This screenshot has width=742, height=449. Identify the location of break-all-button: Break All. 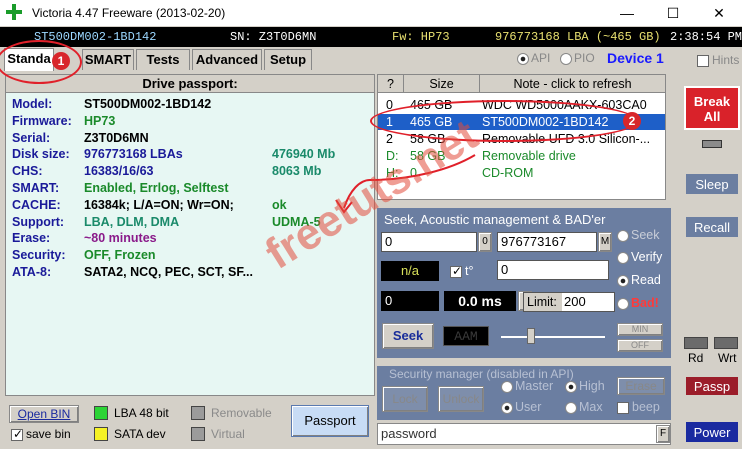
(712, 108).